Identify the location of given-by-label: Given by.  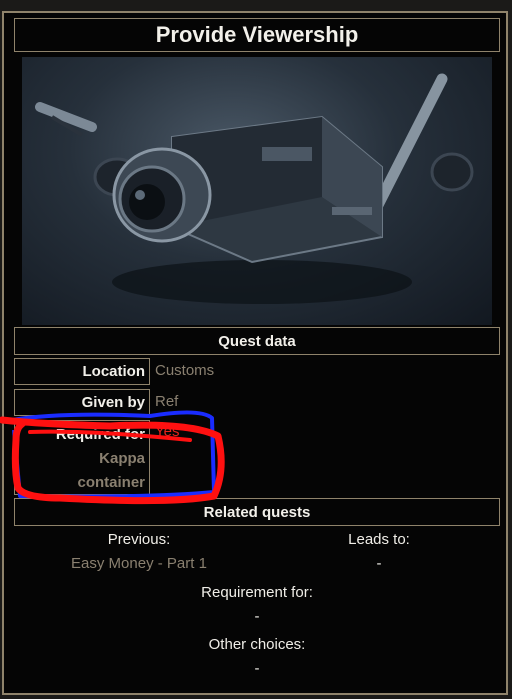
(82, 402).